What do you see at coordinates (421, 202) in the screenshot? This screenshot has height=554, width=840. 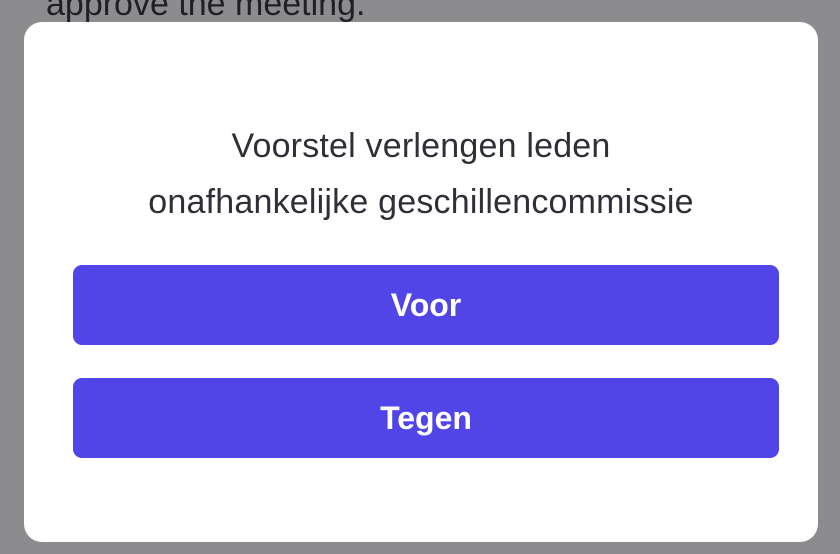 I see `proposal-title-line-2: onafhankelijke geschillencommissie` at bounding box center [421, 202].